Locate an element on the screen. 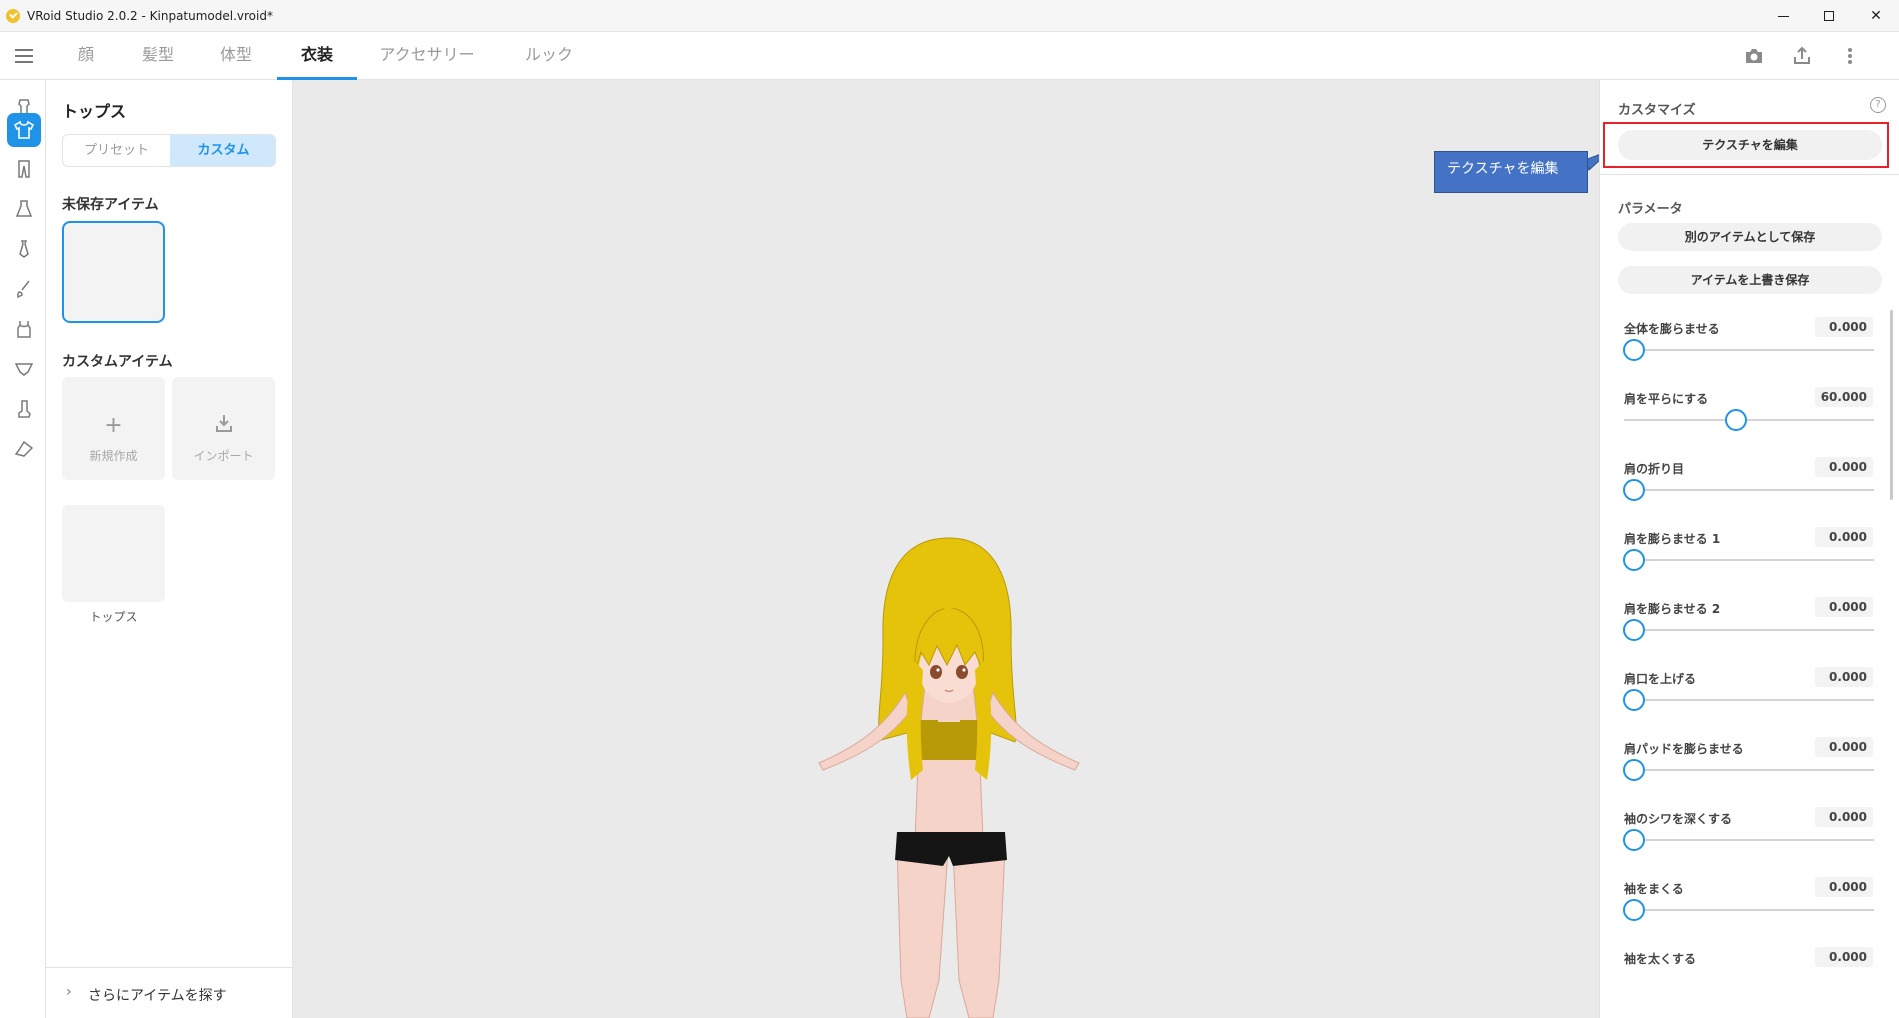 Image resolution: width=1899 pixels, height=1018 pixels. underwear-icon is located at coordinates (24, 369).